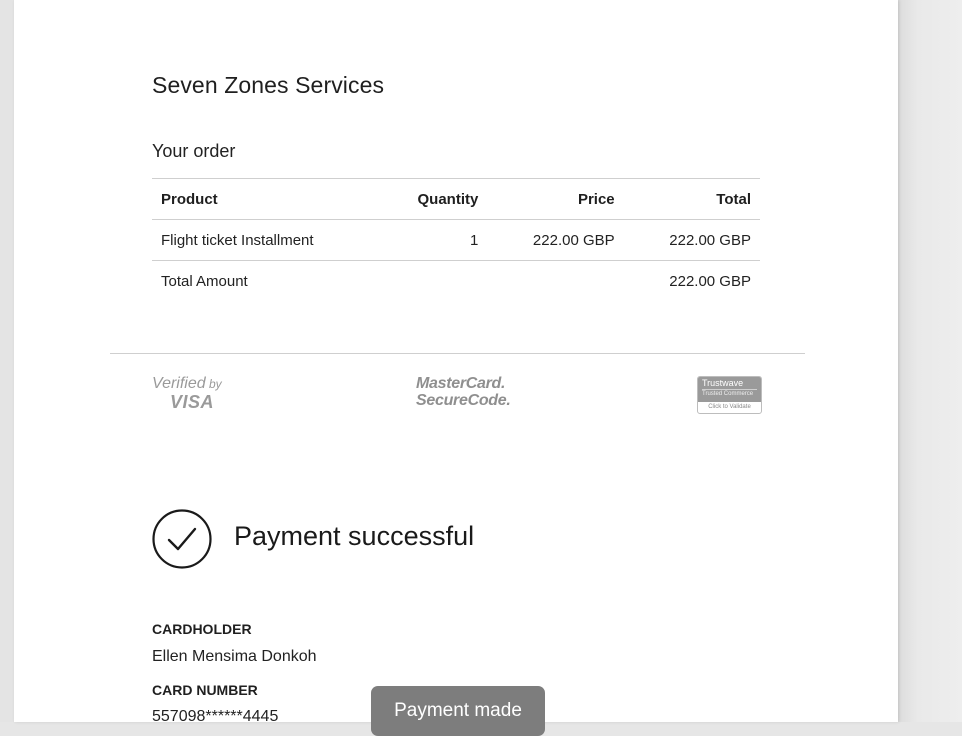 This screenshot has width=962, height=736. Describe the element at coordinates (354, 536) in the screenshot. I see `payment-status-text: Payment successful` at that location.